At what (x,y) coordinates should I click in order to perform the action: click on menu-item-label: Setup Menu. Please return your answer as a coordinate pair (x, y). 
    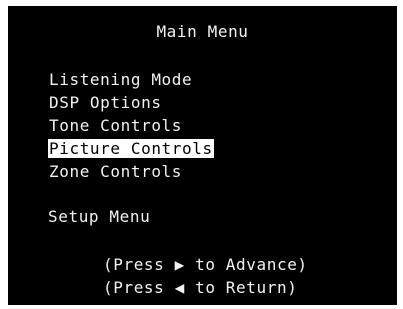
    Looking at the image, I should click on (99, 216).